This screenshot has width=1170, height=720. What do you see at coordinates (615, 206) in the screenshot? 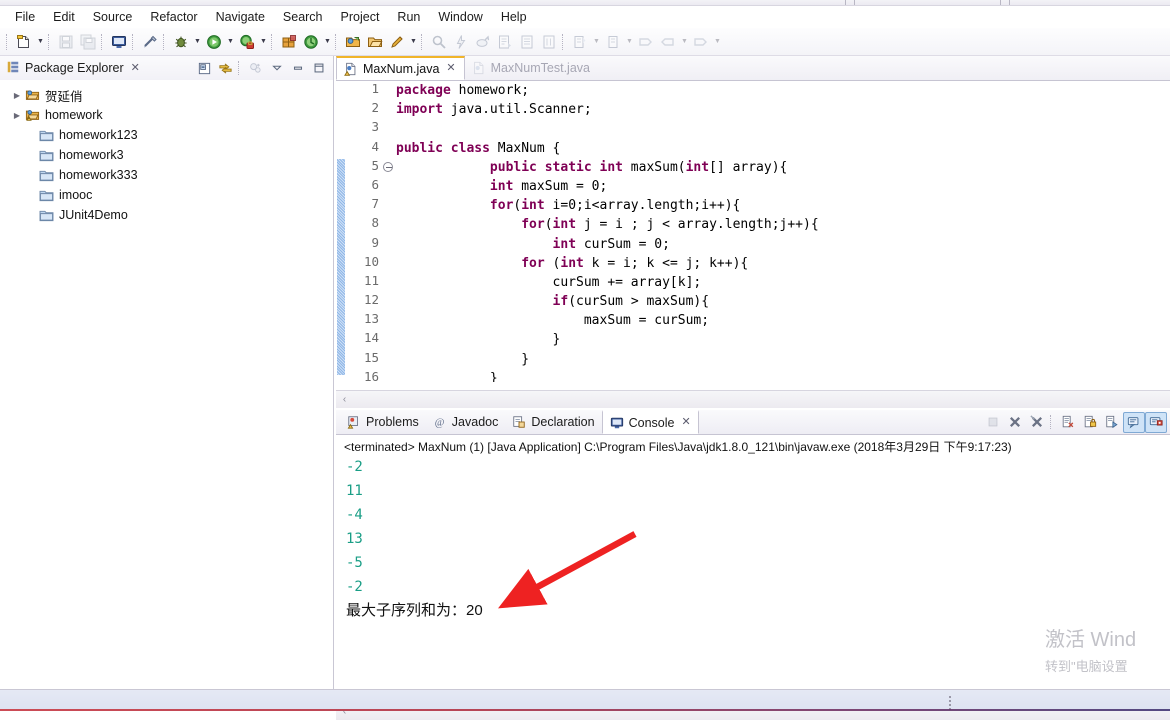
I see `code-line: for(int i=0;i<array.length;i++){` at bounding box center [615, 206].